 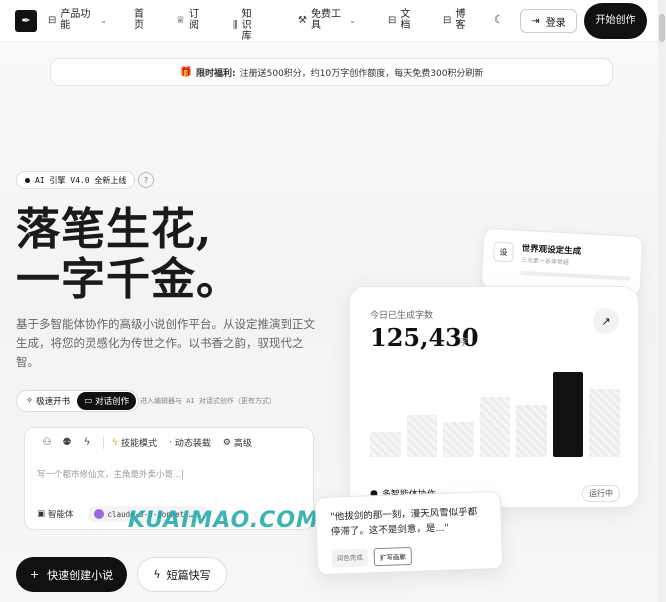 What do you see at coordinates (601, 493) in the screenshot?
I see `status-badge: 运行中` at bounding box center [601, 493].